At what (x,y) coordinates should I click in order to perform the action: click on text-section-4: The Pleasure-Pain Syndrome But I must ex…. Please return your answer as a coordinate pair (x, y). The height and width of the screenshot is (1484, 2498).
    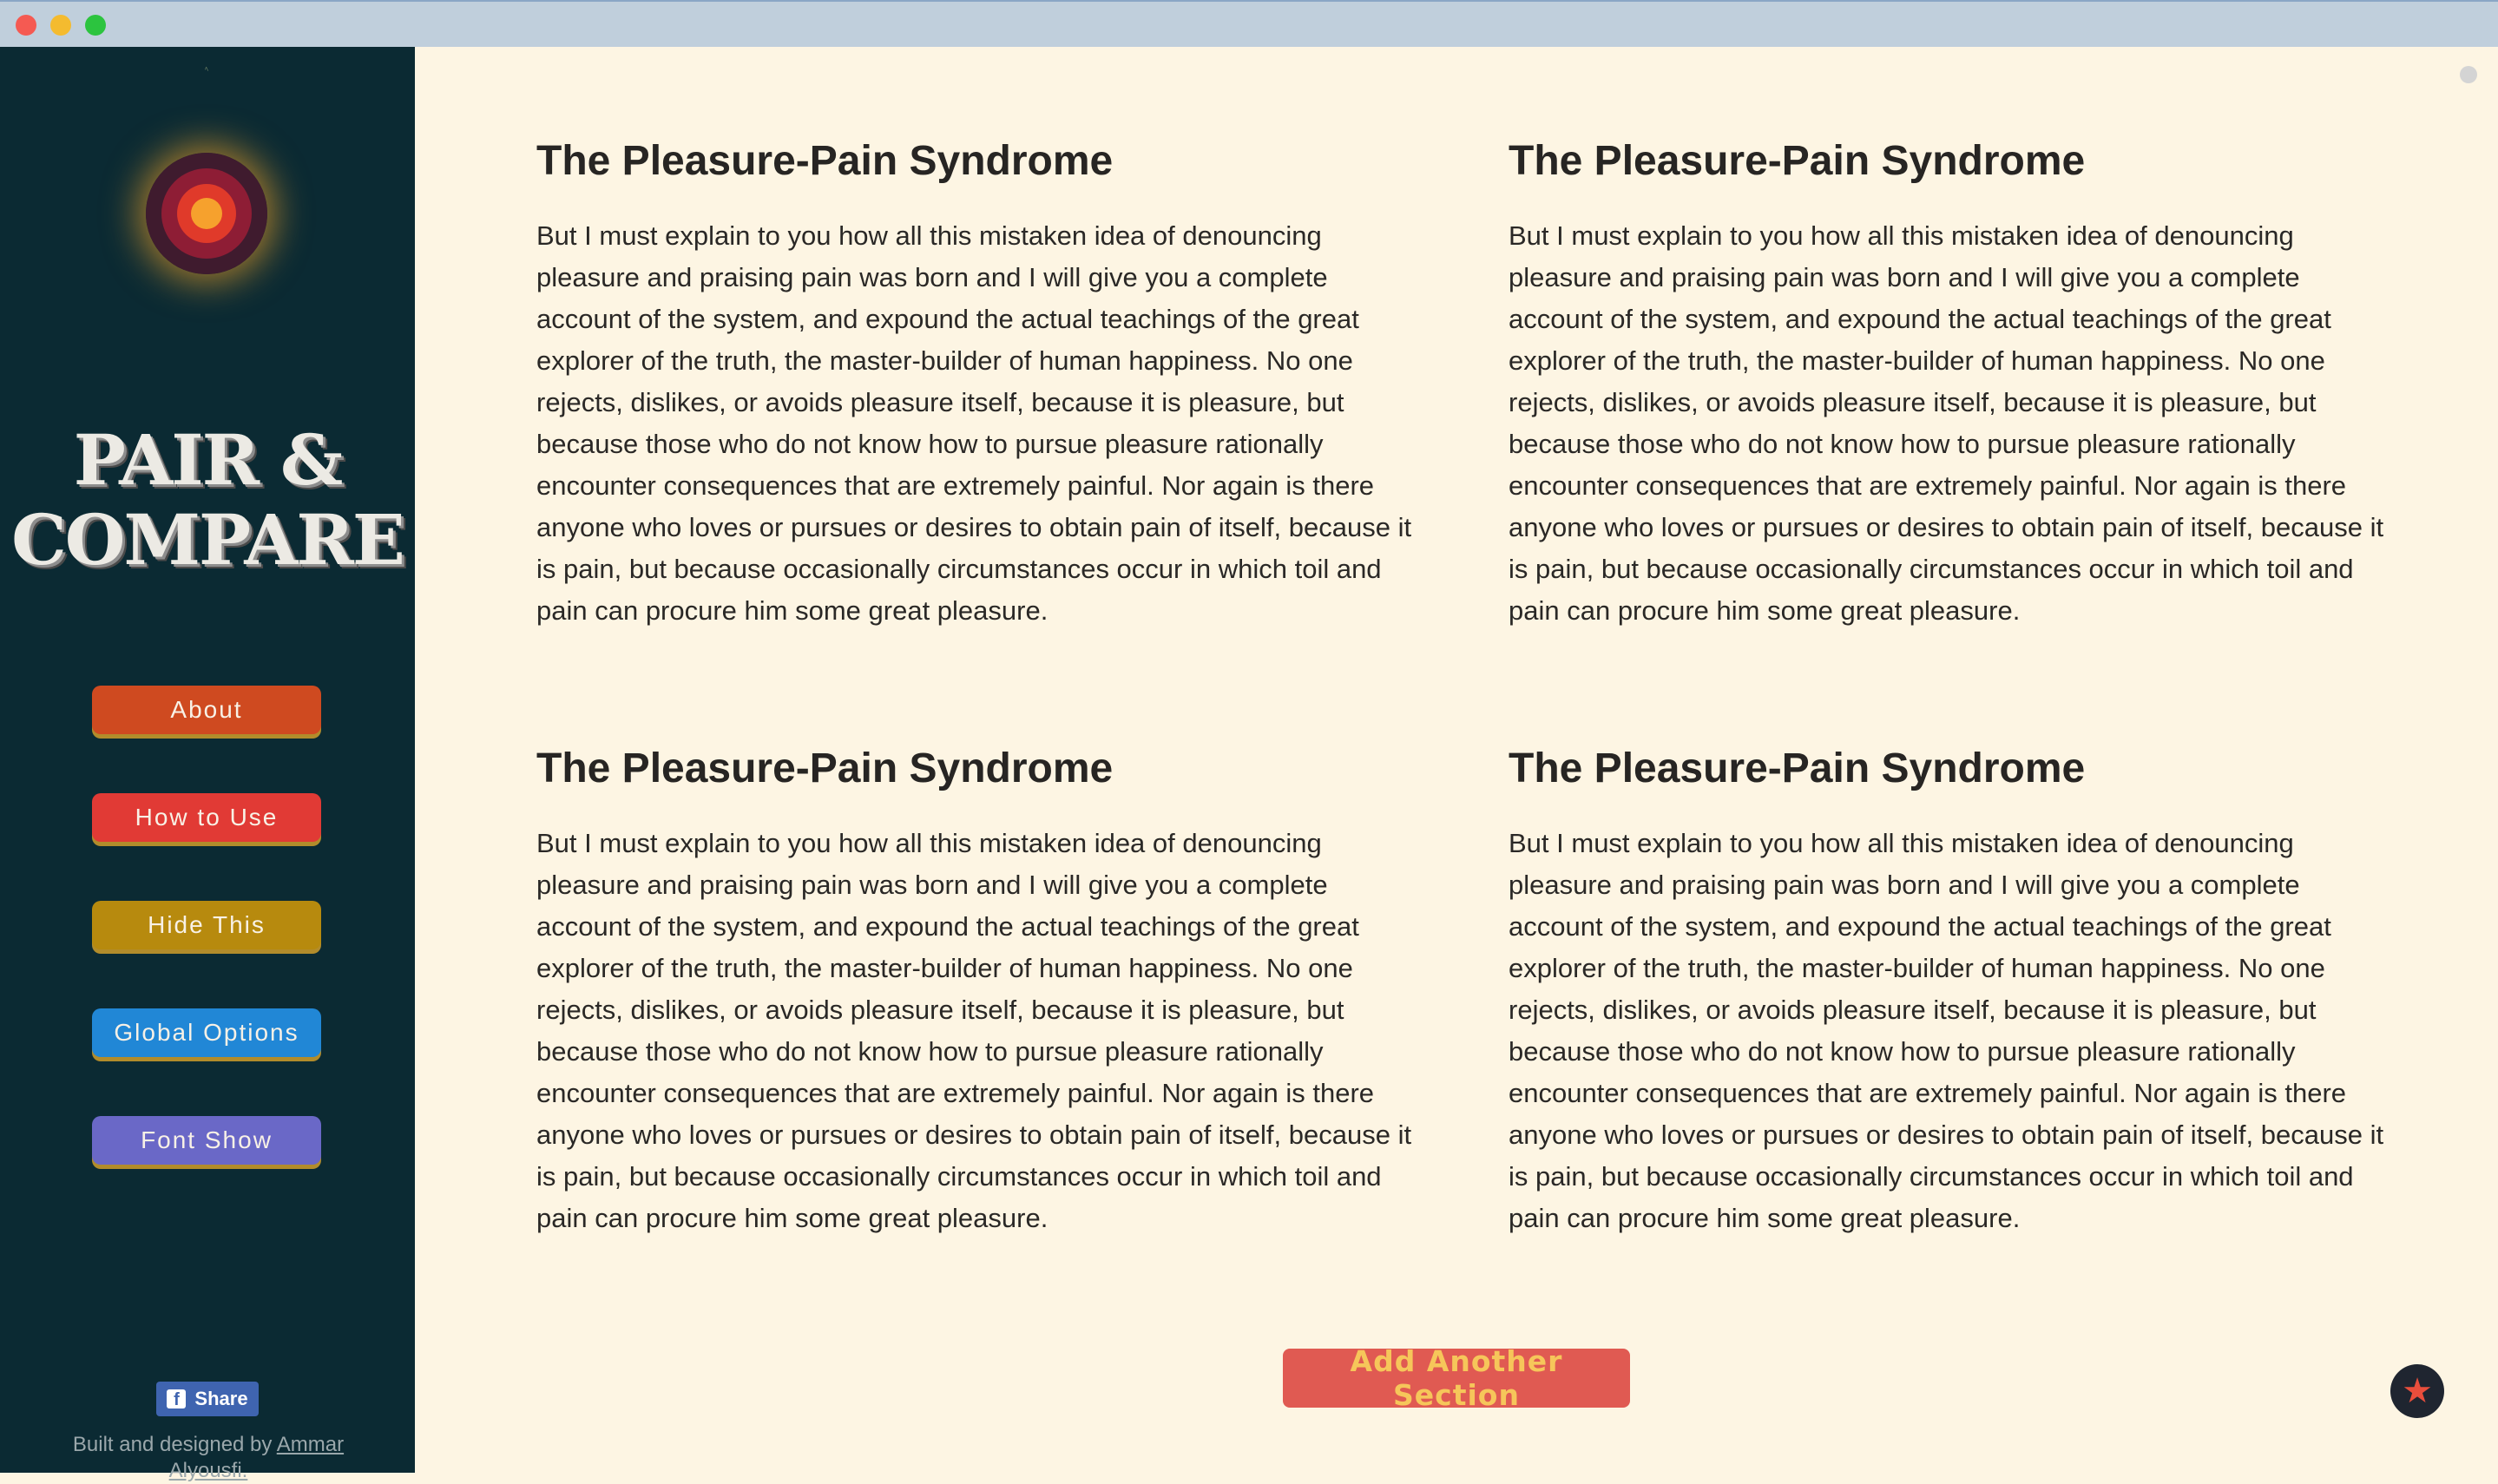
    Looking at the image, I should click on (1951, 992).